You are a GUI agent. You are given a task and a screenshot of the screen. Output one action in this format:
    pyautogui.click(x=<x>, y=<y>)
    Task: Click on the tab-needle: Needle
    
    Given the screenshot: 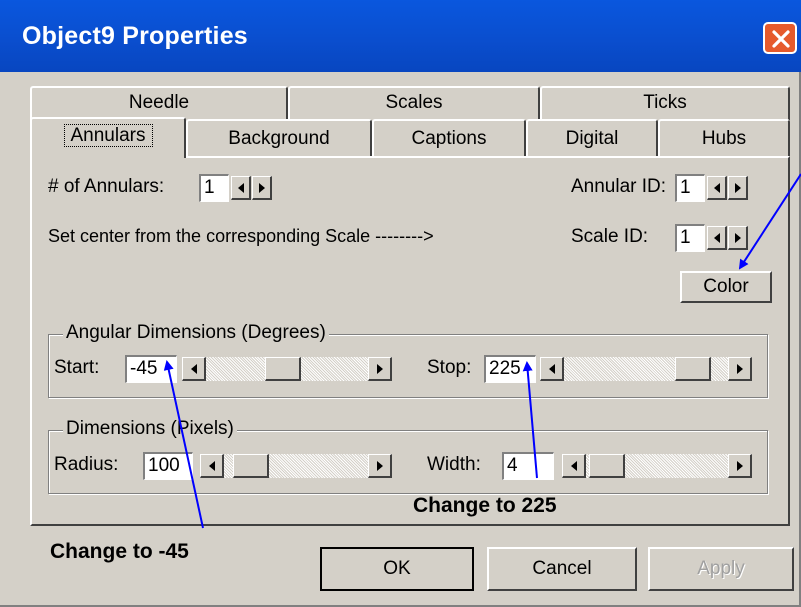 What is the action you would take?
    pyautogui.click(x=159, y=103)
    